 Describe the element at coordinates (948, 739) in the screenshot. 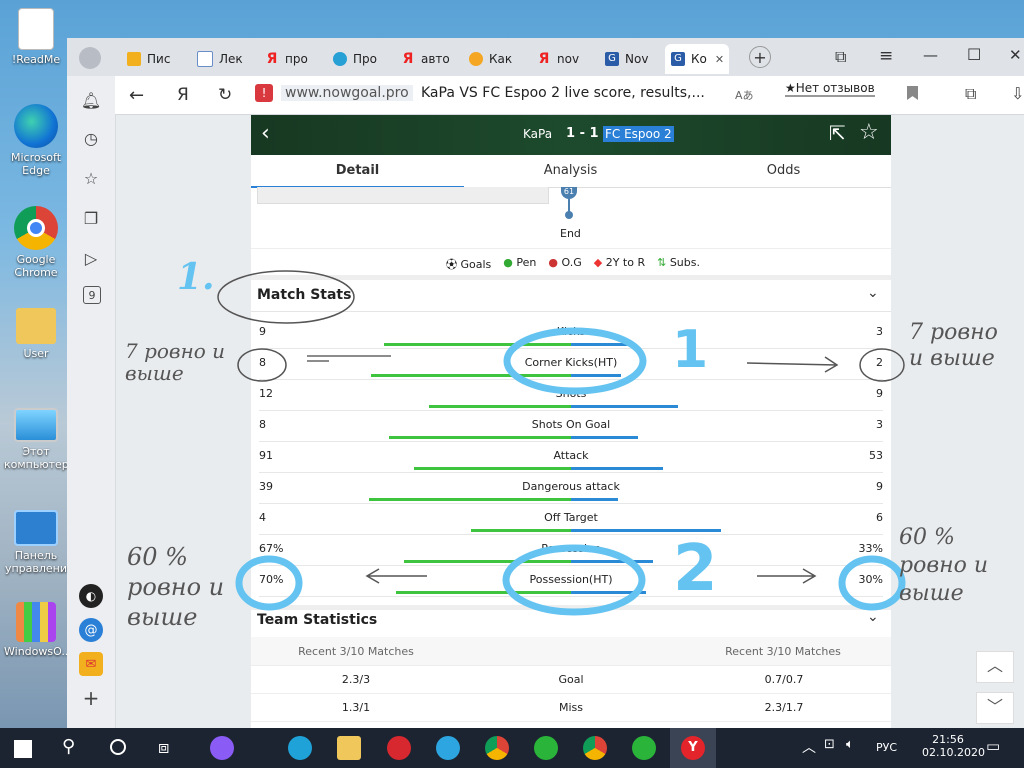

I see `clock-time: 21:56` at that location.